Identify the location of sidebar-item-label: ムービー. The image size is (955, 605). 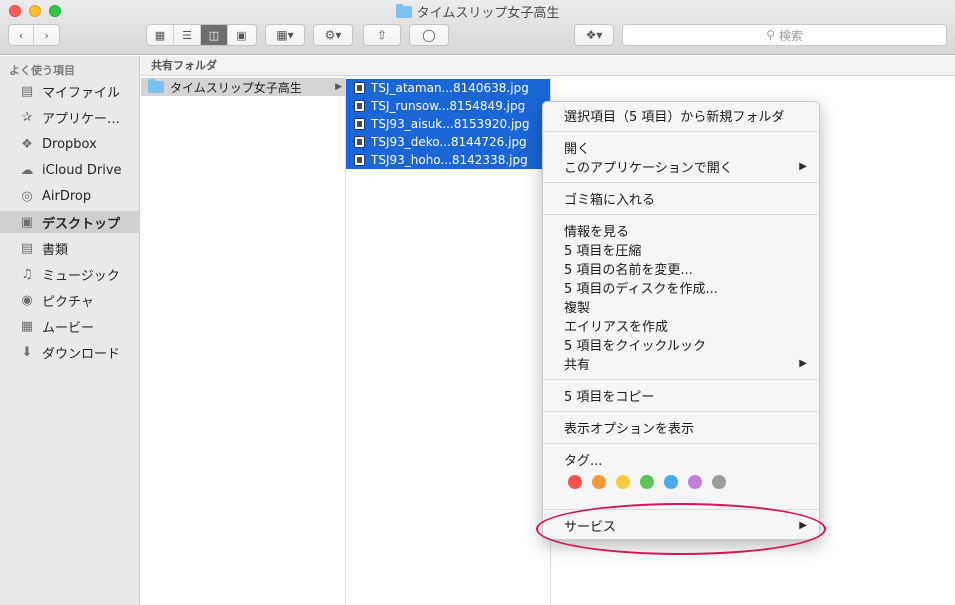
(68, 328).